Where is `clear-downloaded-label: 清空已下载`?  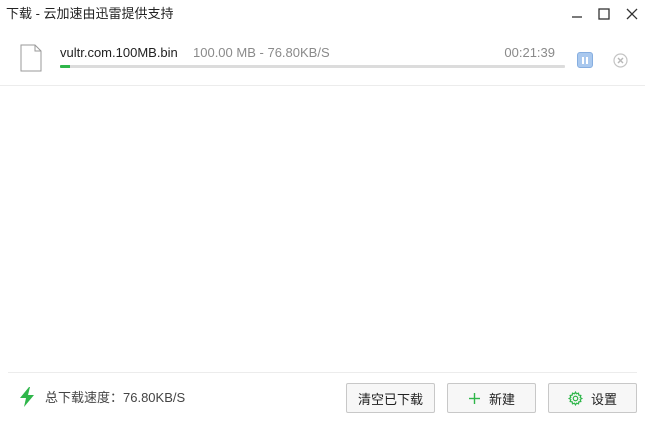
clear-downloaded-label: 清空已下载 is located at coordinates (390, 399).